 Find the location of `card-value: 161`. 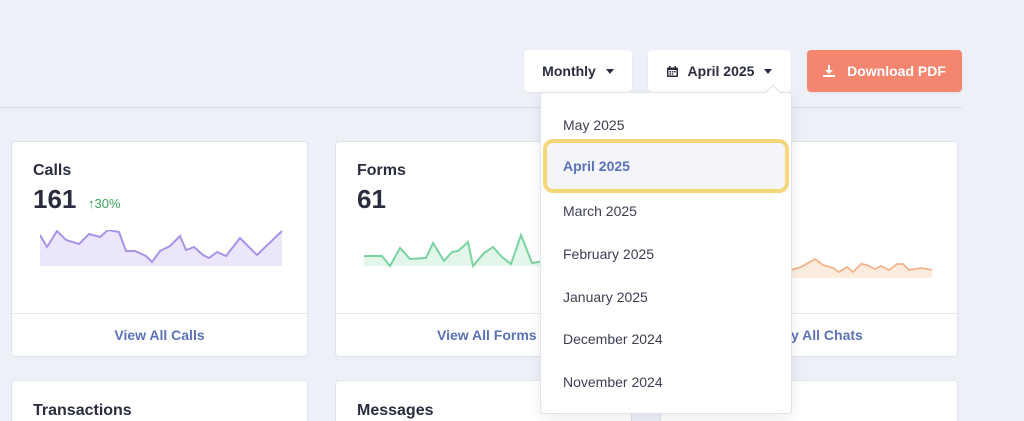

card-value: 161 is located at coordinates (55, 199).